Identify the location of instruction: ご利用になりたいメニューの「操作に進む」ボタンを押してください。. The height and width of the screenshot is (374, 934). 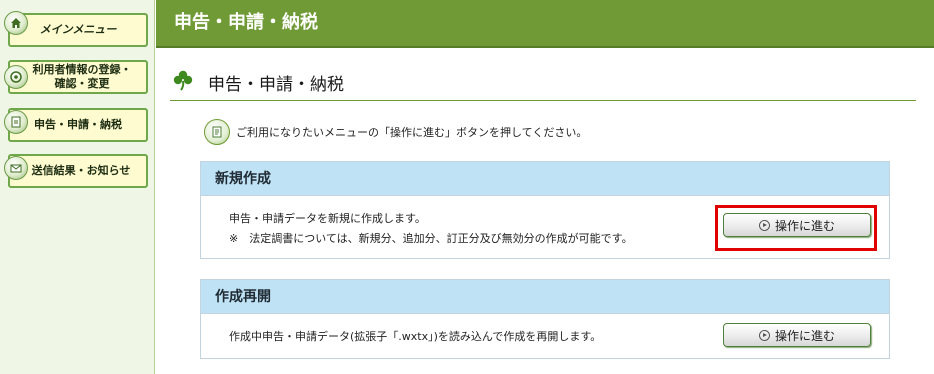
(395, 132).